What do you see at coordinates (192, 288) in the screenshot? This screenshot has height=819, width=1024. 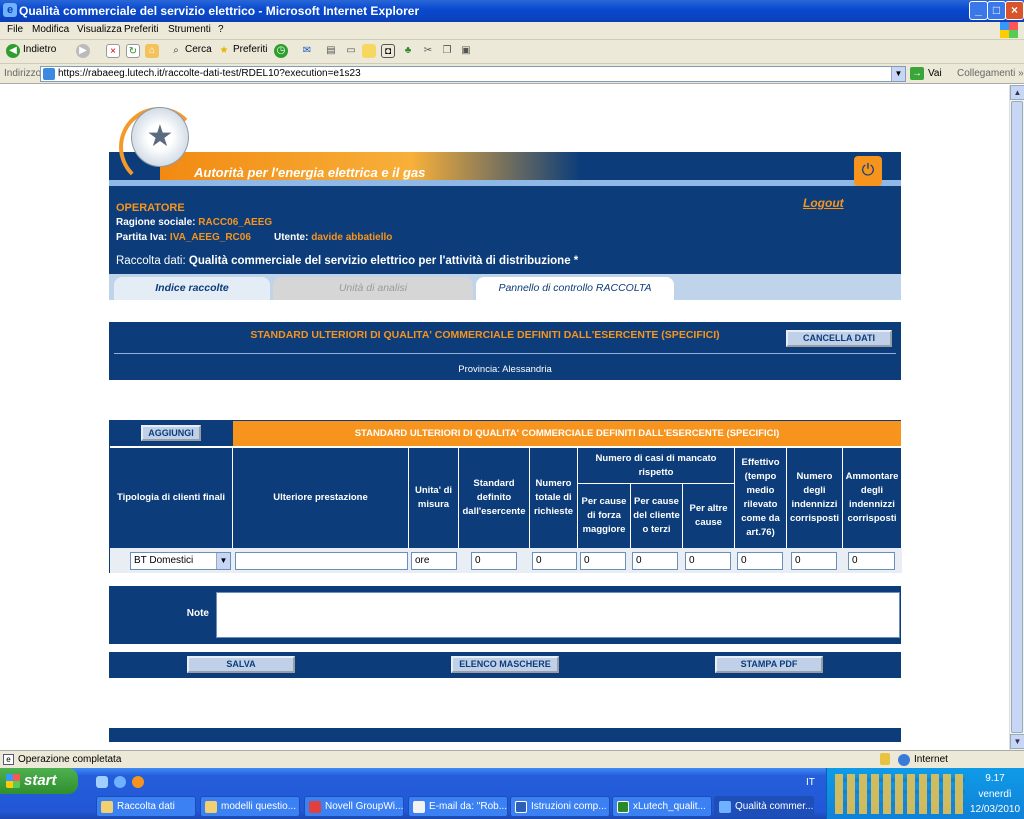 I see `tab-indice-raccolte: Indice raccolte` at bounding box center [192, 288].